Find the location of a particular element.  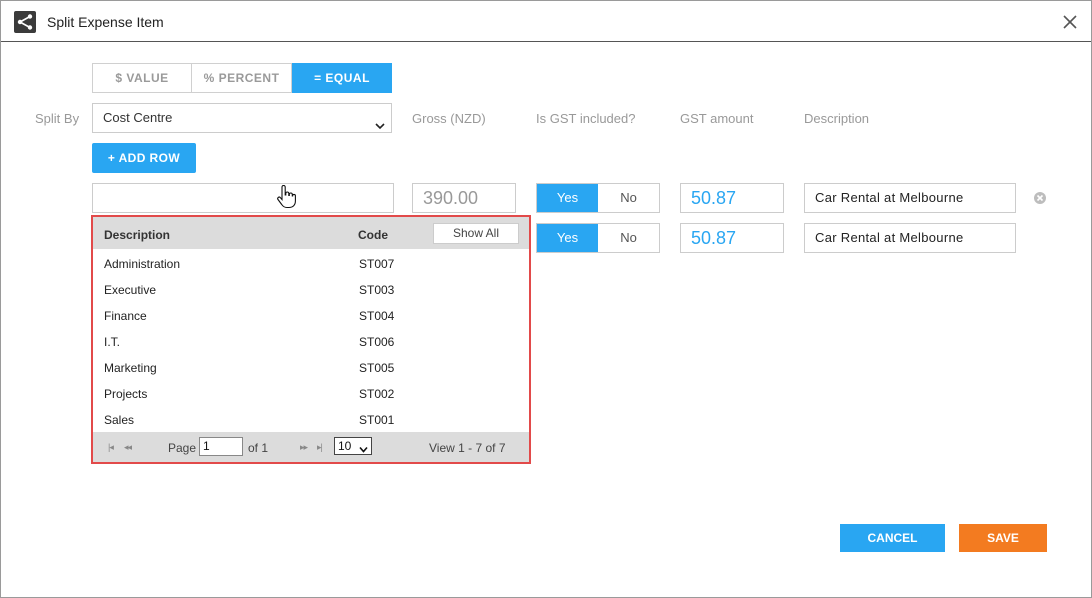

lookup-row-description: Marketing is located at coordinates (130, 368).